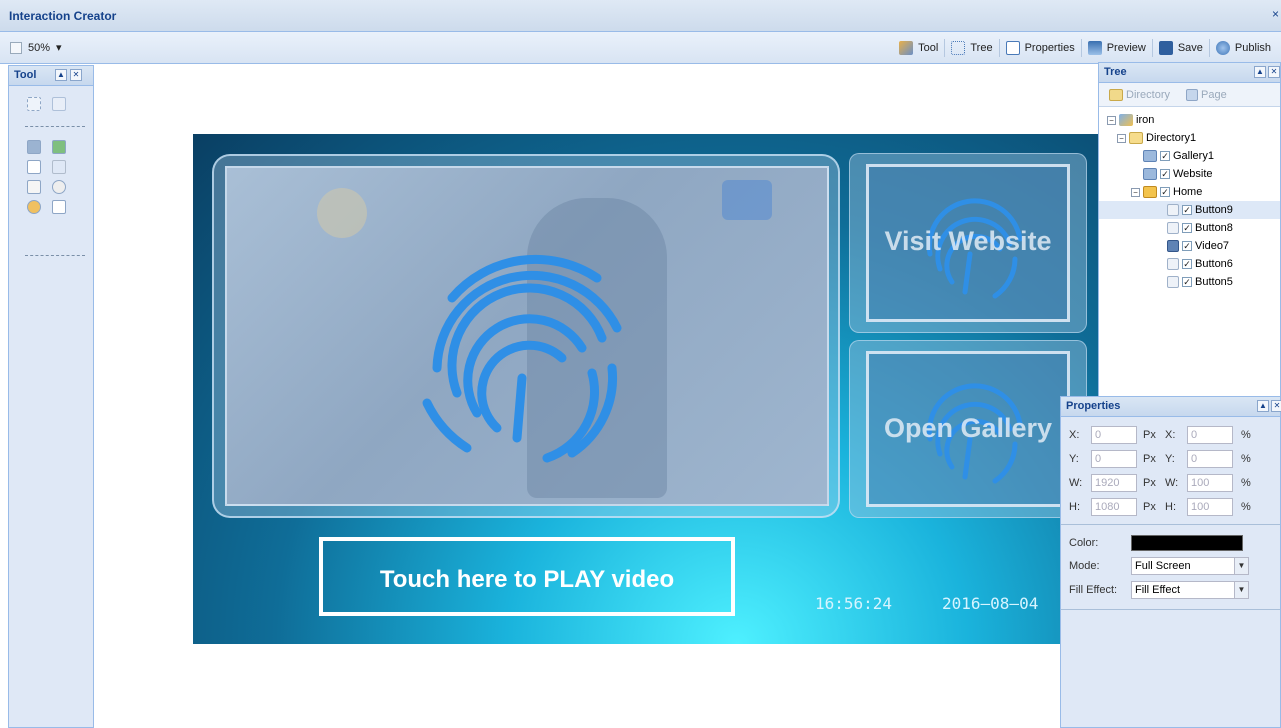 This screenshot has width=1281, height=728. What do you see at coordinates (39, 47) in the screenshot?
I see `zoom-value: 50%` at bounding box center [39, 47].